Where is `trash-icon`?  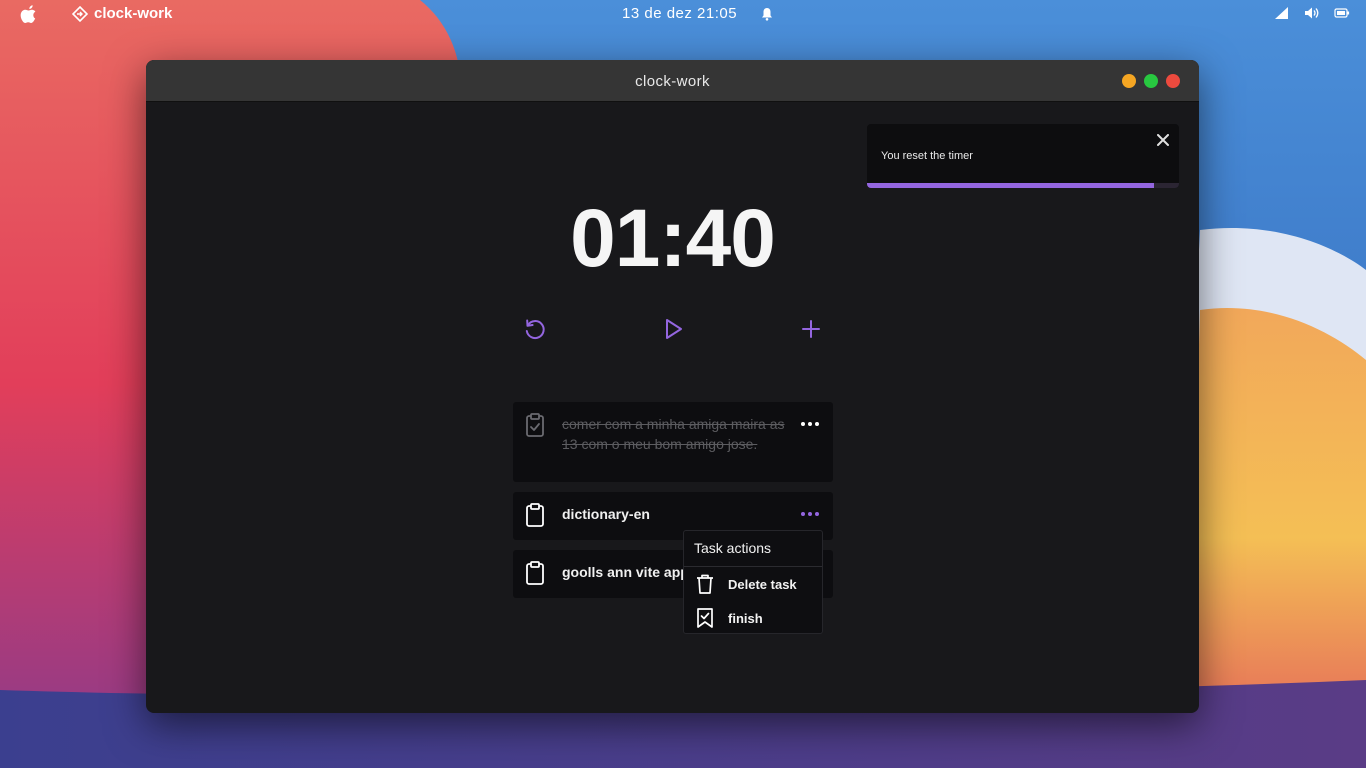
trash-icon is located at coordinates (705, 584).